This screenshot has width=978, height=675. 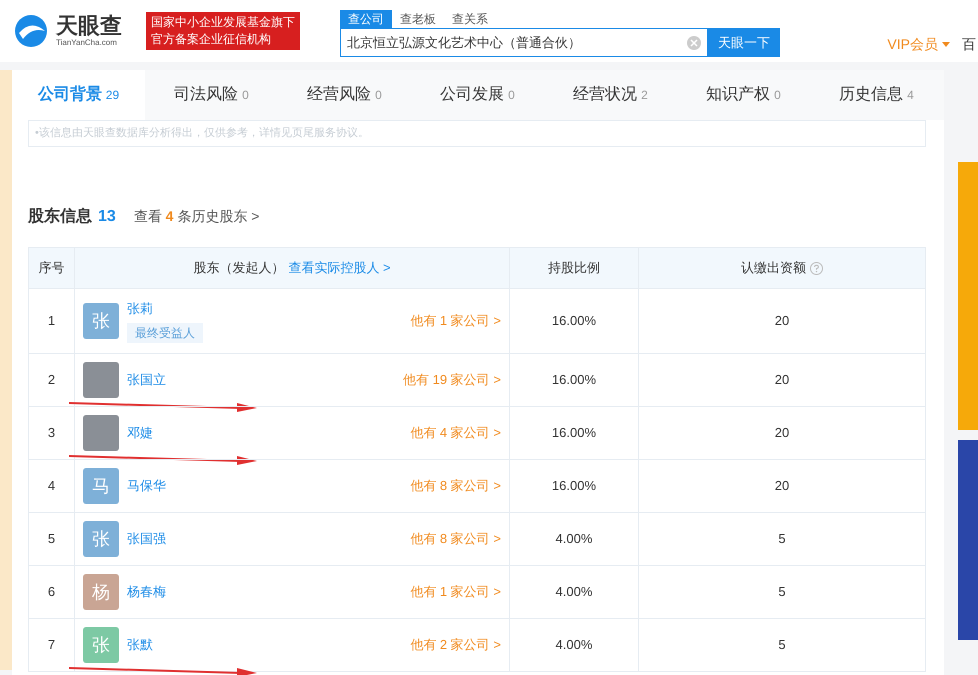 What do you see at coordinates (51, 321) in the screenshot?
I see `table-cell: 1` at bounding box center [51, 321].